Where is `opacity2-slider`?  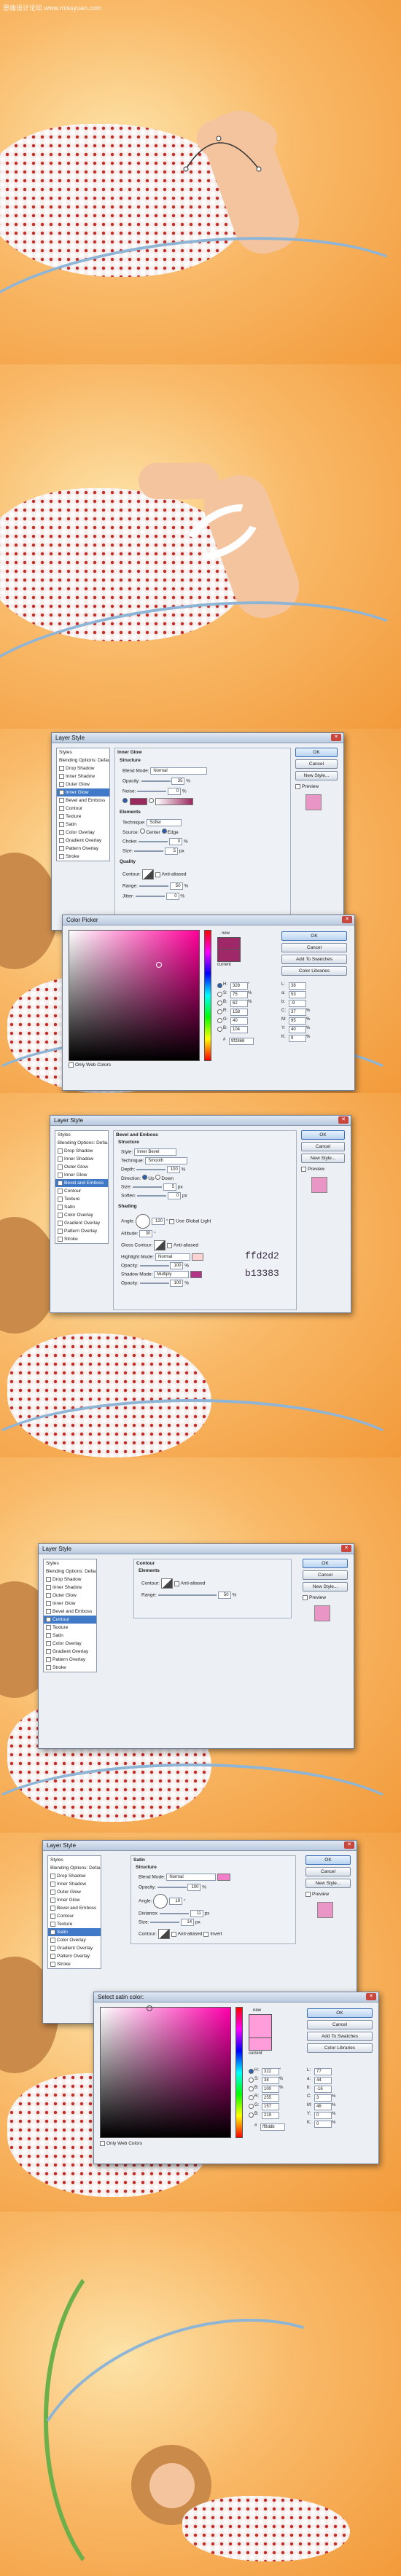
opacity2-slider is located at coordinates (154, 1283).